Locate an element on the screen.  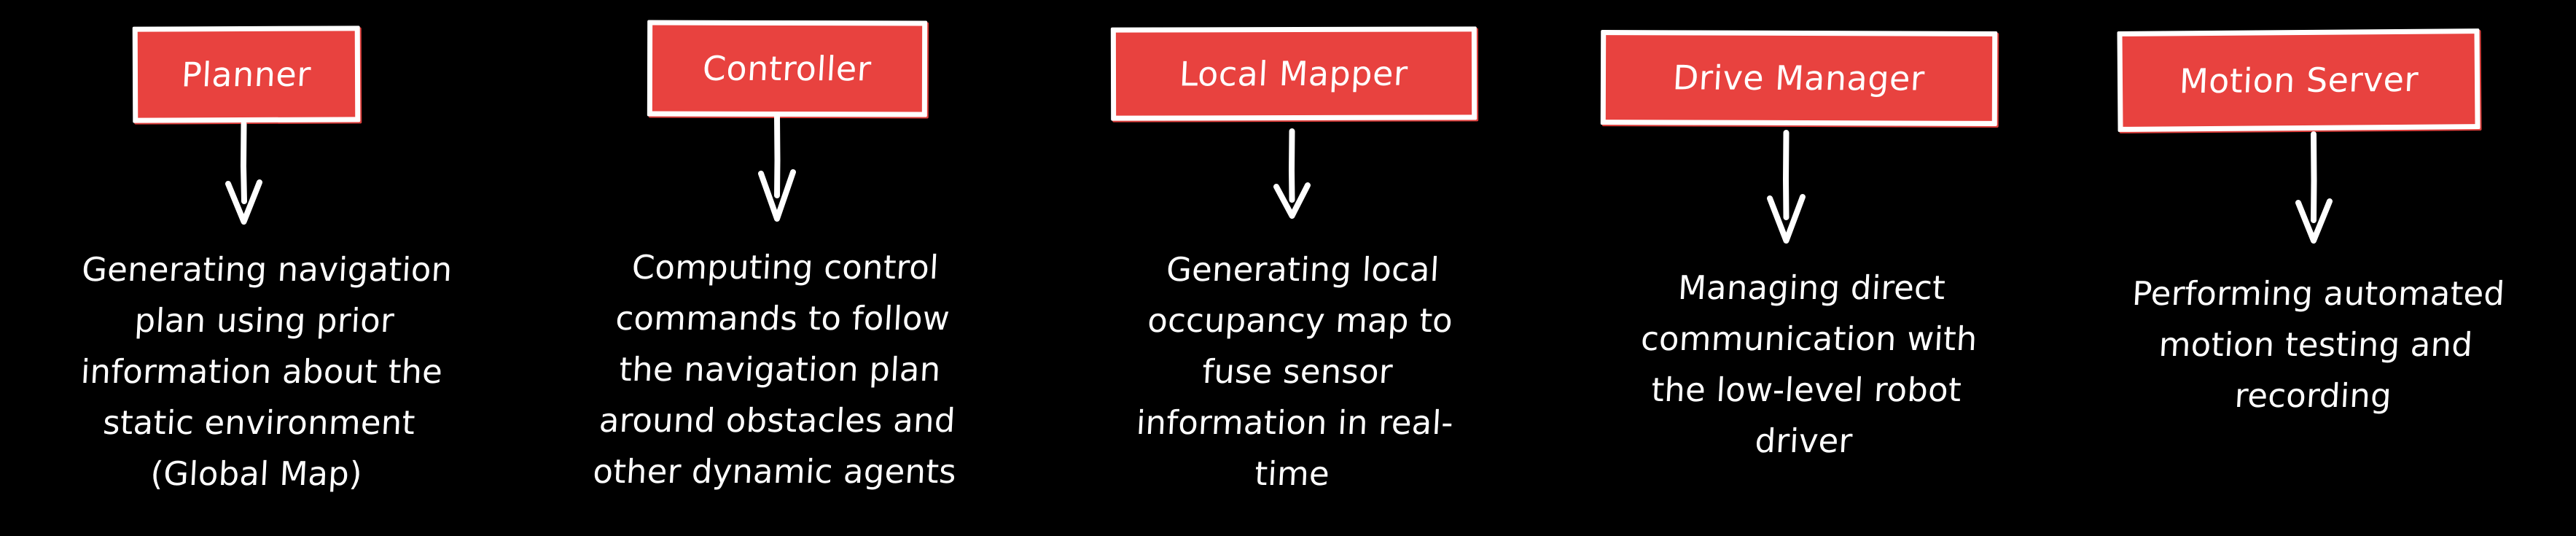
node-box-planner: Planner is located at coordinates (246, 74).